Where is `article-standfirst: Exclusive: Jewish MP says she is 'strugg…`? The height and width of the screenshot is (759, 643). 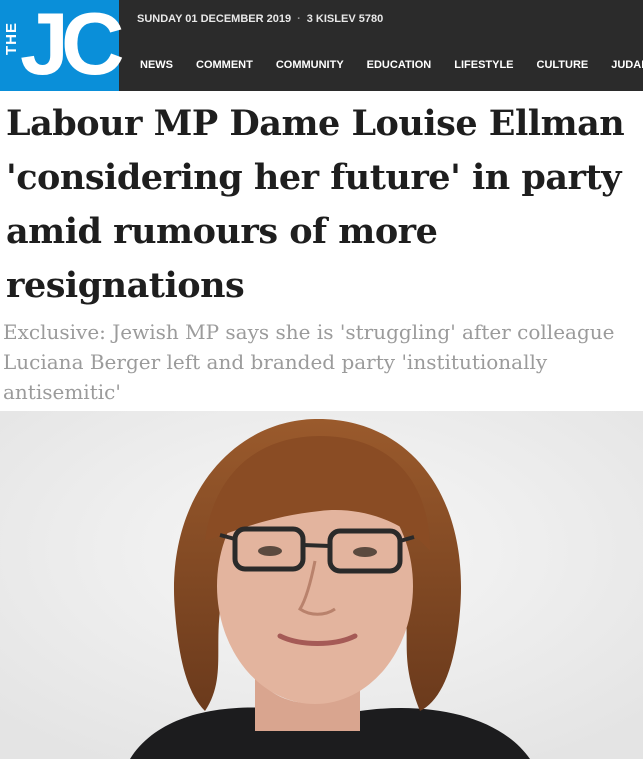 article-standfirst: Exclusive: Jewish MP says she is 'strugg… is located at coordinates (309, 362).